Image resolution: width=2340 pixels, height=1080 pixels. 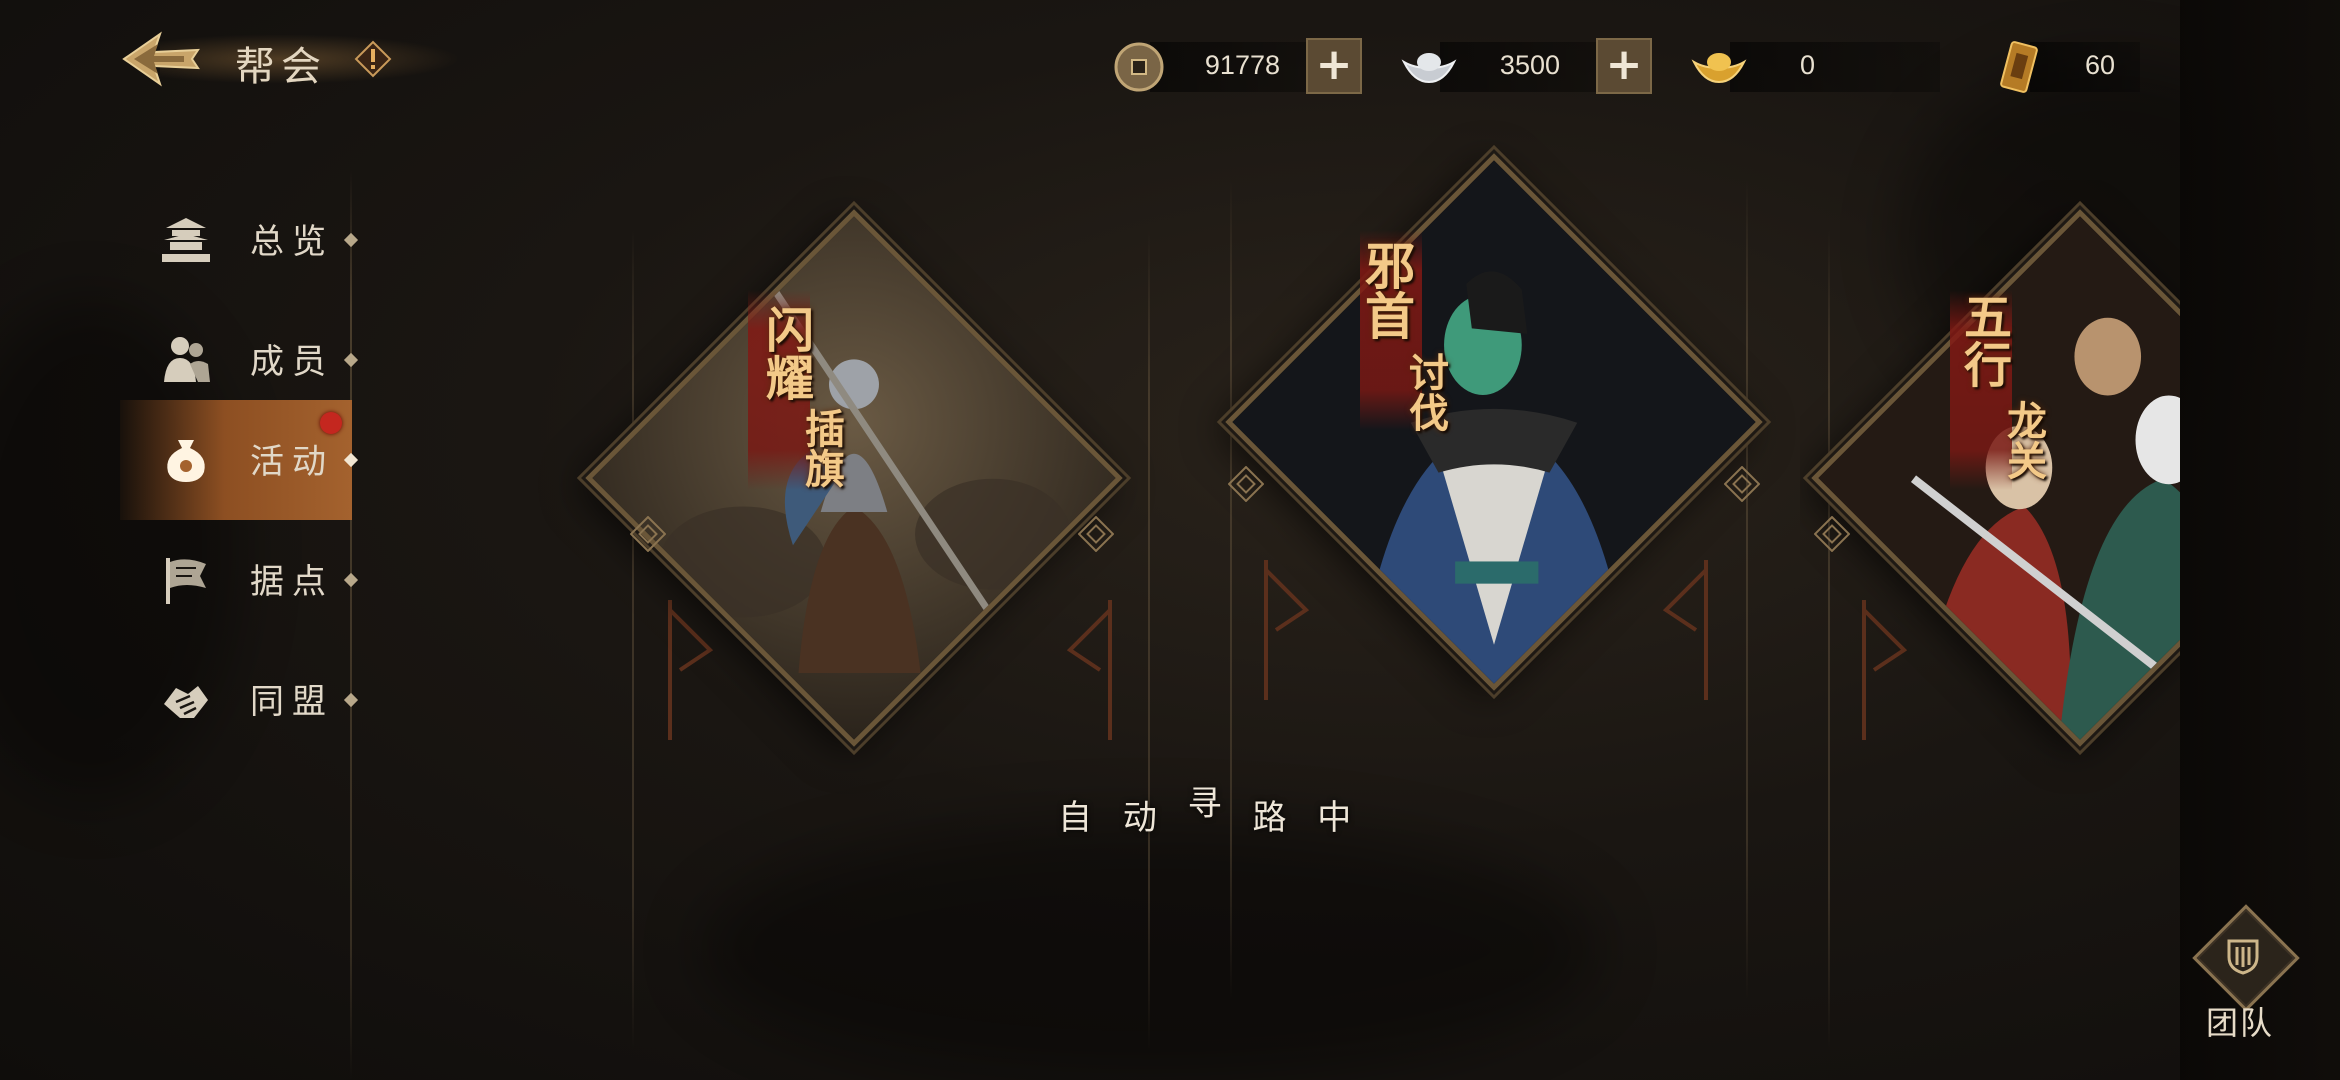 What do you see at coordinates (186, 461) in the screenshot?
I see `pouch-icon` at bounding box center [186, 461].